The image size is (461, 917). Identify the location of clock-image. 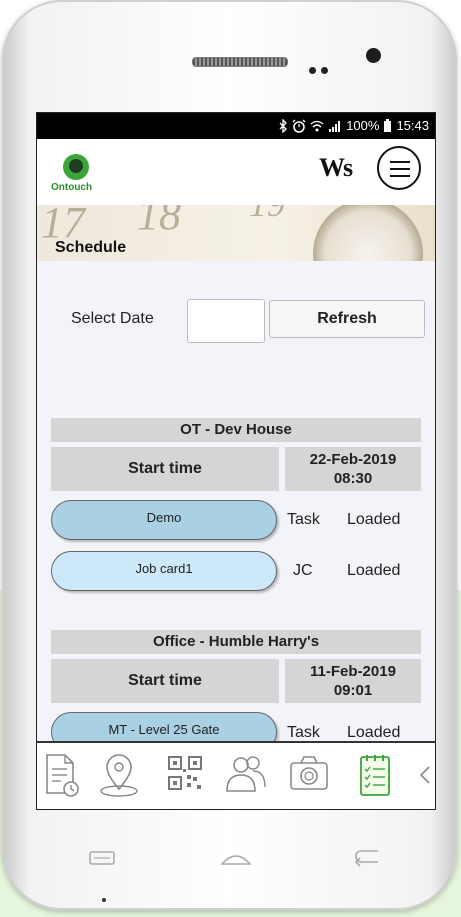
(368, 233).